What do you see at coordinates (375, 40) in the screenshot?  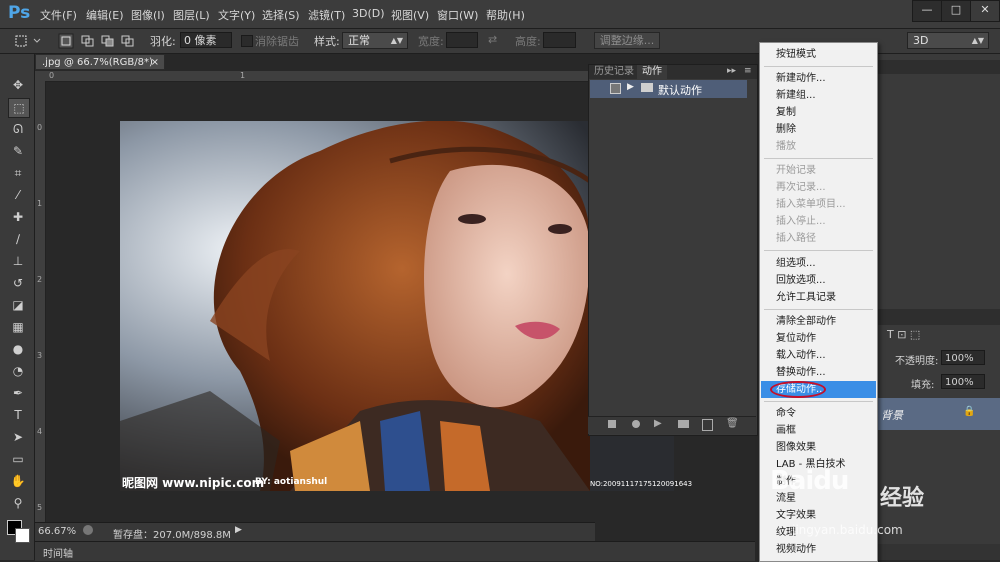 I see `style-dropdown: 正常 ▲▼` at bounding box center [375, 40].